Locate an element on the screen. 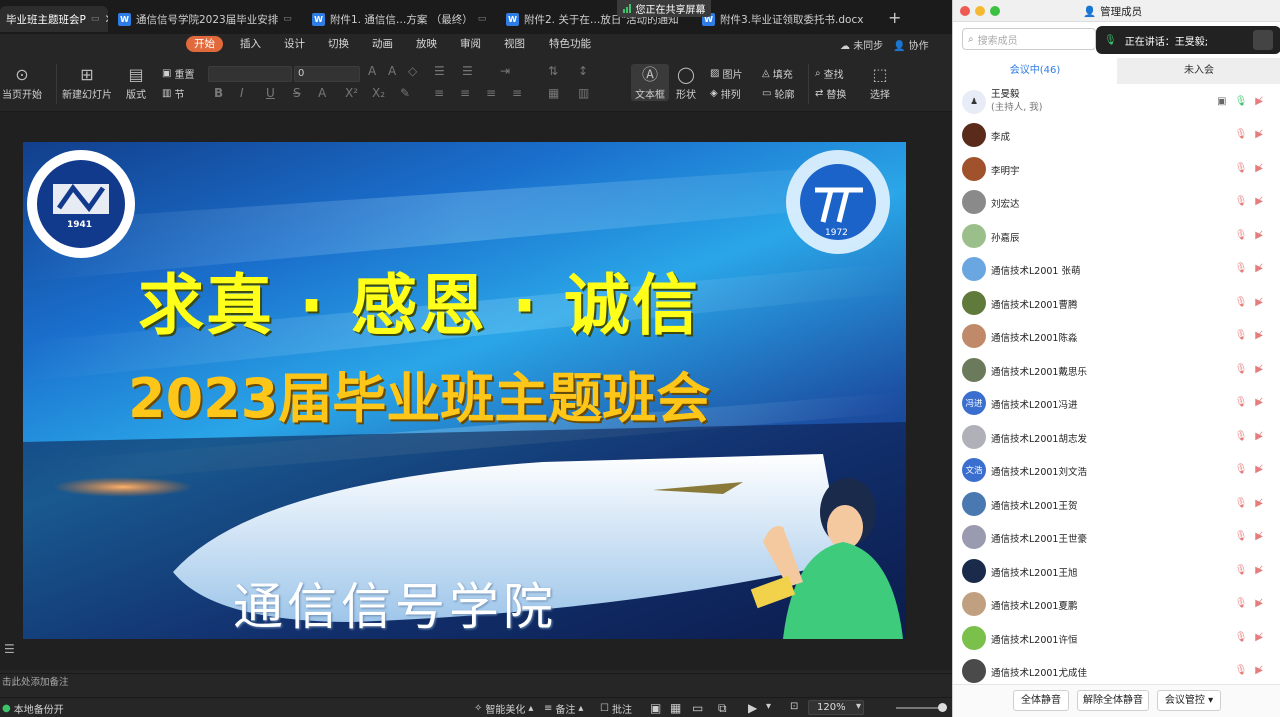 The height and width of the screenshot is (717, 1280). member-row: 李明宇 🎙 ▶̸ is located at coordinates (1116, 169).